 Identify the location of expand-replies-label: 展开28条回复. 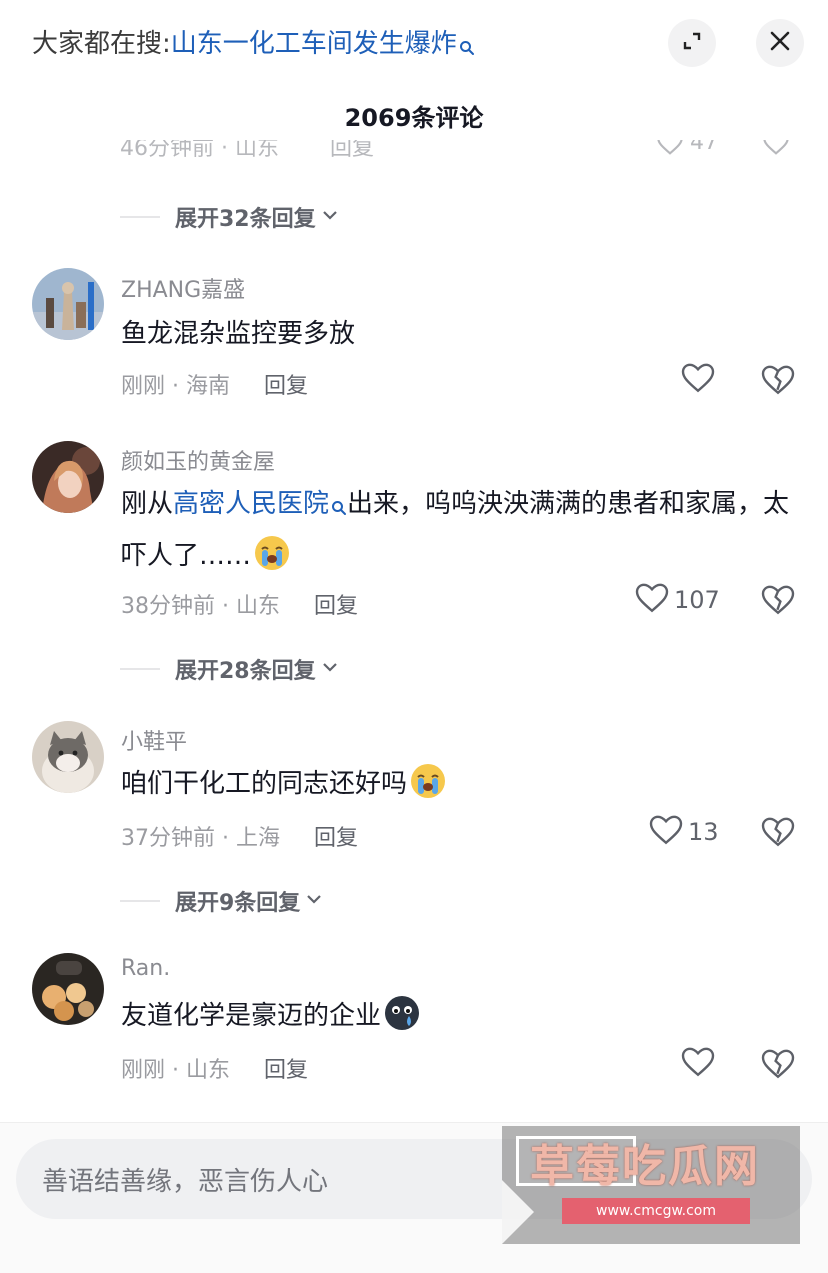
(245, 671).